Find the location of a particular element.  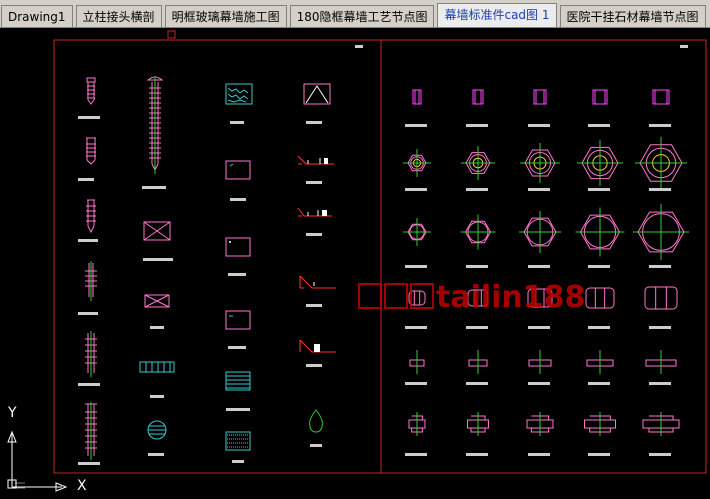

layout-tab: 立柱接头横剖 is located at coordinates (118, 16).